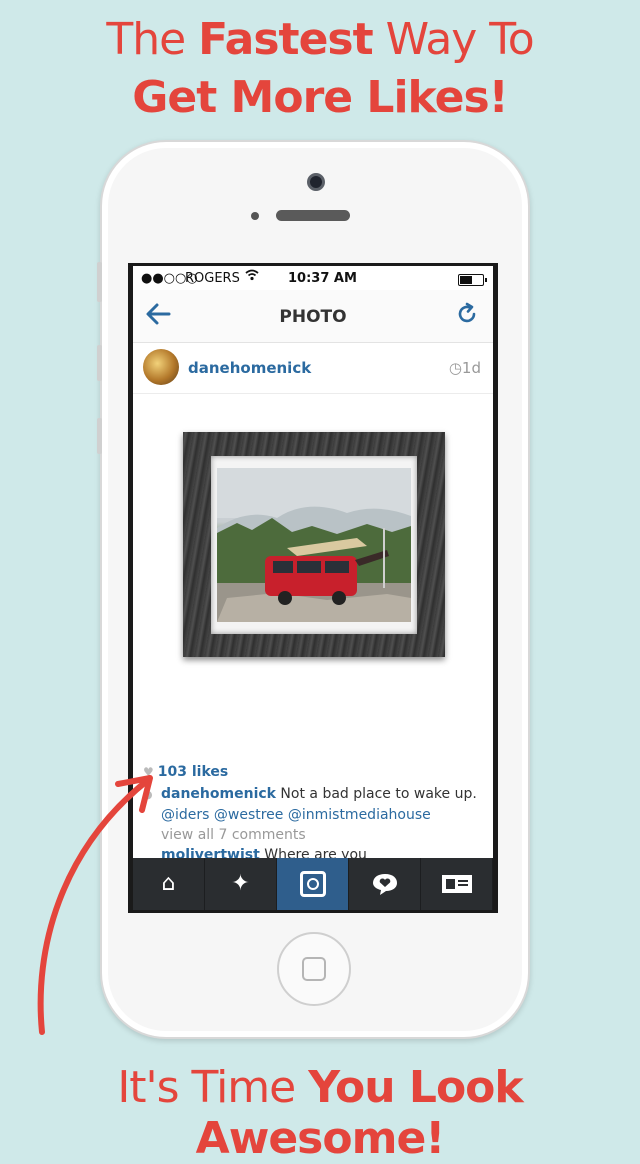 This screenshot has height=1164, width=640. What do you see at coordinates (285, 39) in the screenshot?
I see `headline-bold: Fastest` at bounding box center [285, 39].